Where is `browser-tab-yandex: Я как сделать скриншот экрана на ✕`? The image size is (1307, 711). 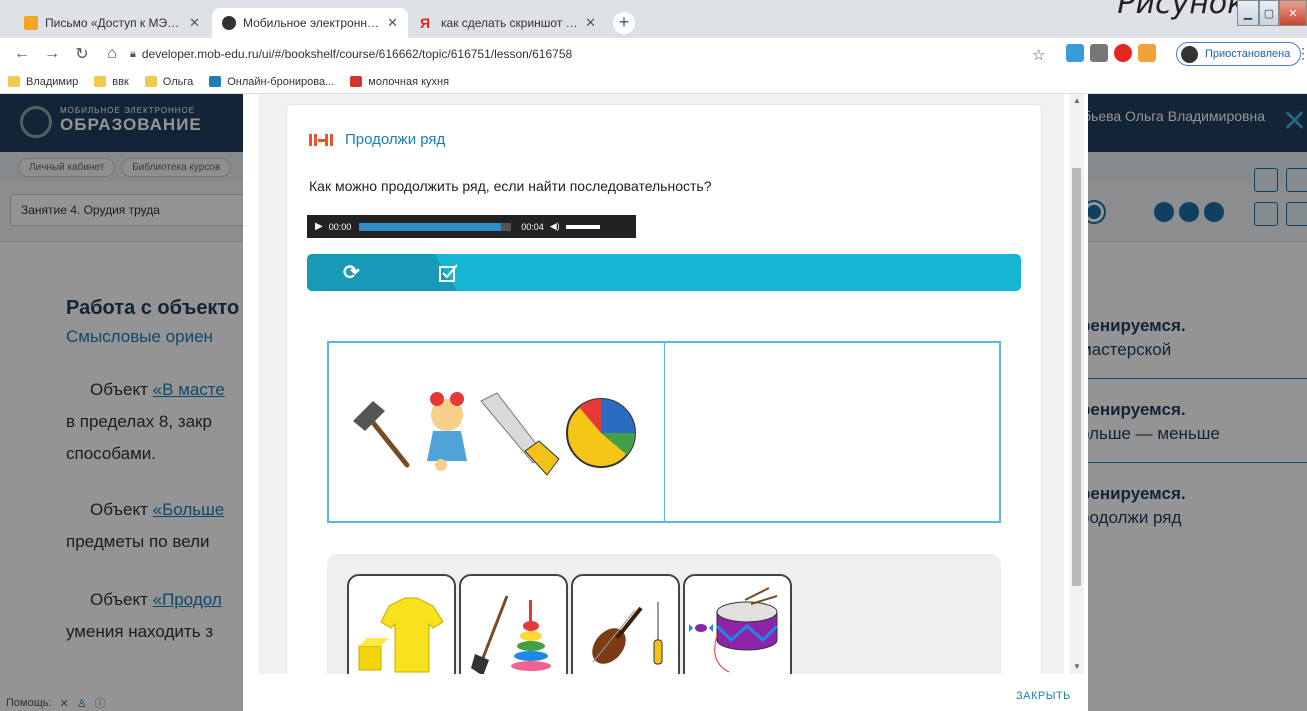 browser-tab-yandex: Я как сделать скриншот экрана на ✕ is located at coordinates (508, 23).